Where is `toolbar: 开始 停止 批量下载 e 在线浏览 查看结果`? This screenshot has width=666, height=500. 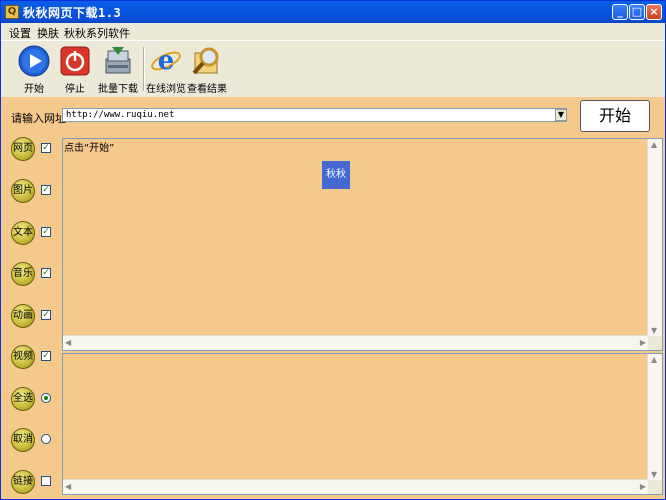
toolbar: 开始 停止 批量下载 e 在线浏览 查看结果 is located at coordinates (333, 68).